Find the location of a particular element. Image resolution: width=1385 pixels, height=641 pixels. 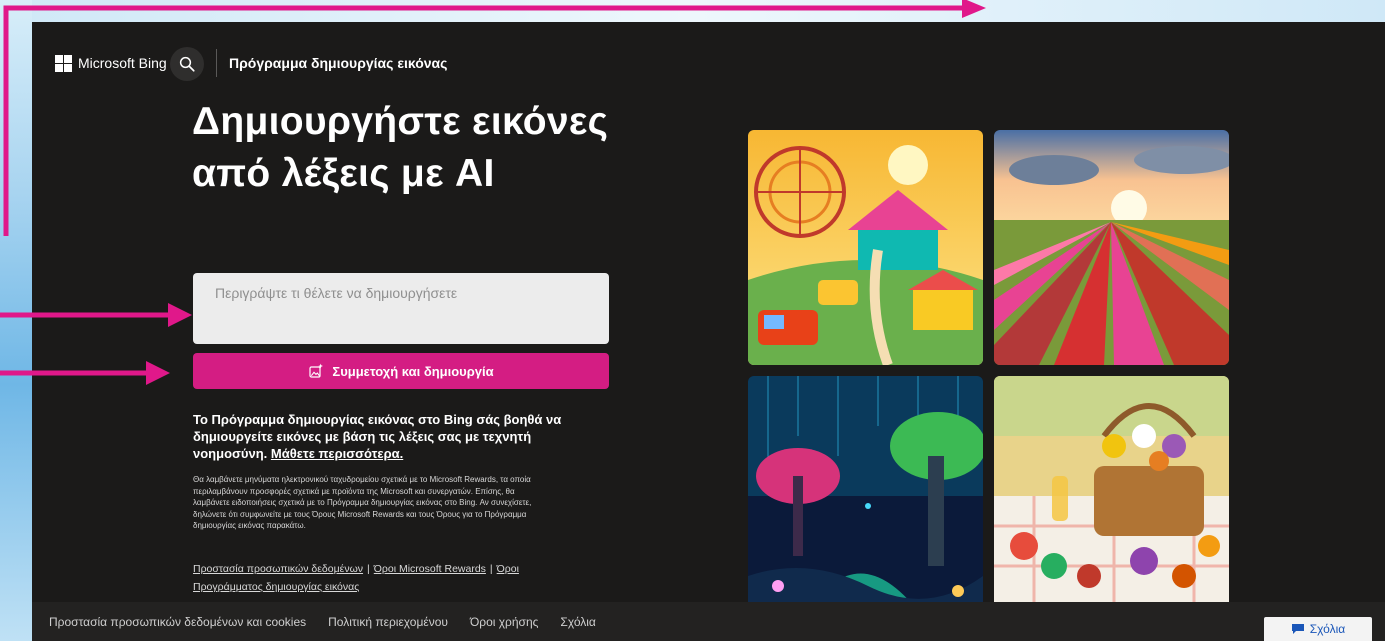

feedback-label: Σχόλια is located at coordinates (1327, 629).